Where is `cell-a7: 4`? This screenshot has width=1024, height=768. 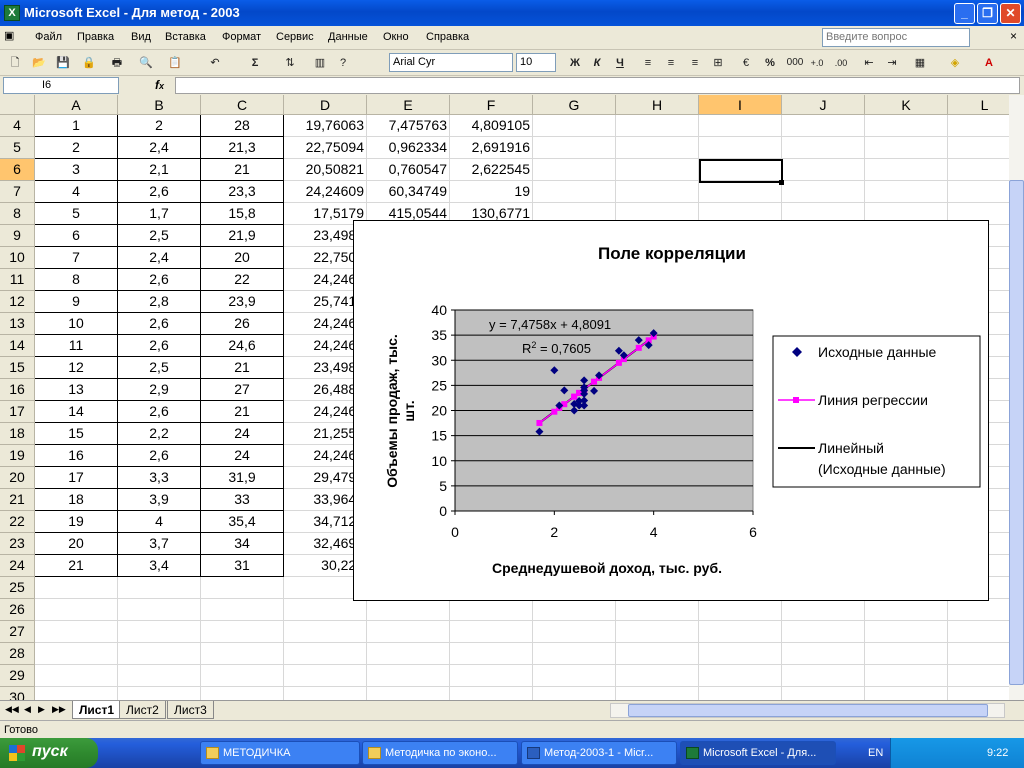
cell-a7: 4 is located at coordinates (76, 192).